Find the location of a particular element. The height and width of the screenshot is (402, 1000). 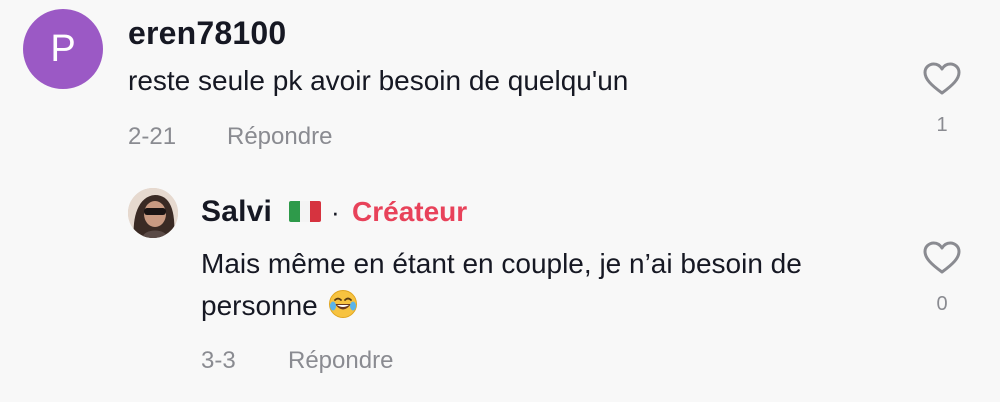

face-with-tears-of-joy-icon is located at coordinates (343, 303).